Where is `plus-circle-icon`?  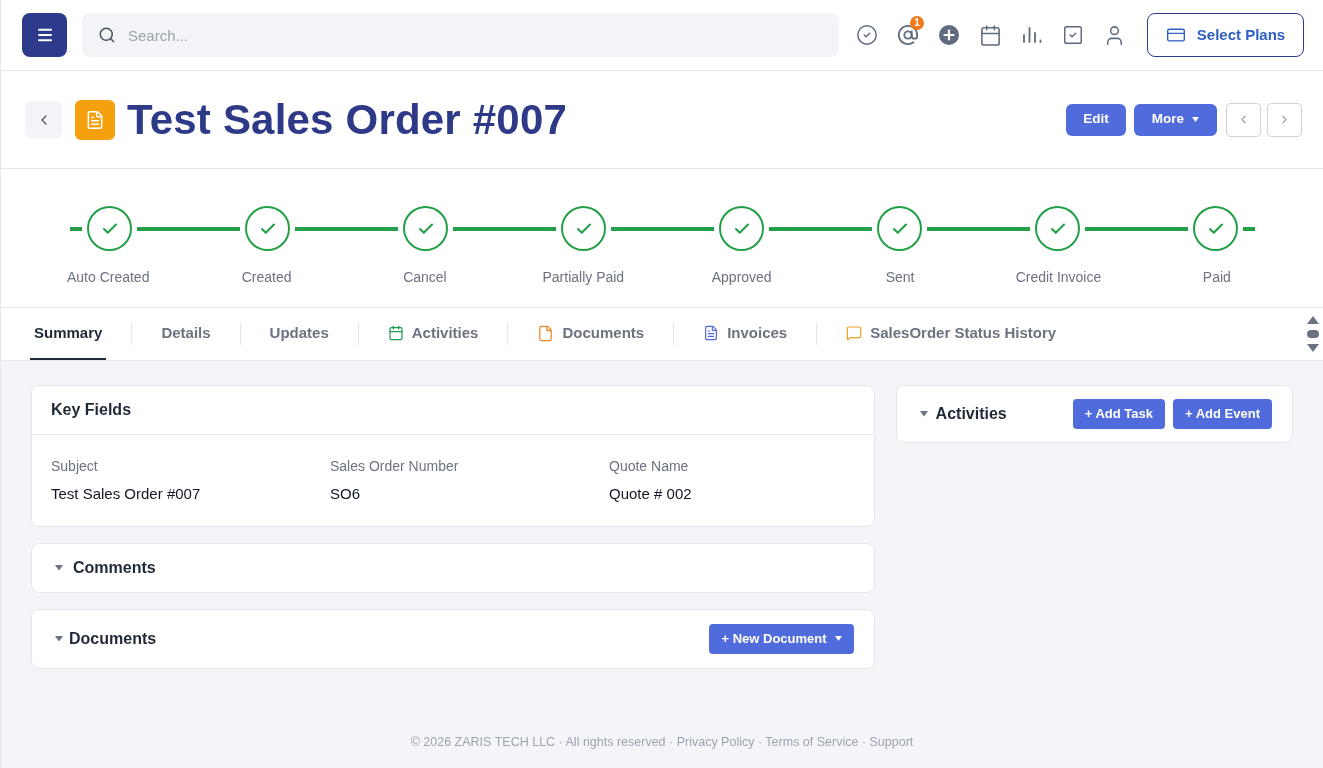
plus-circle-icon is located at coordinates (949, 35).